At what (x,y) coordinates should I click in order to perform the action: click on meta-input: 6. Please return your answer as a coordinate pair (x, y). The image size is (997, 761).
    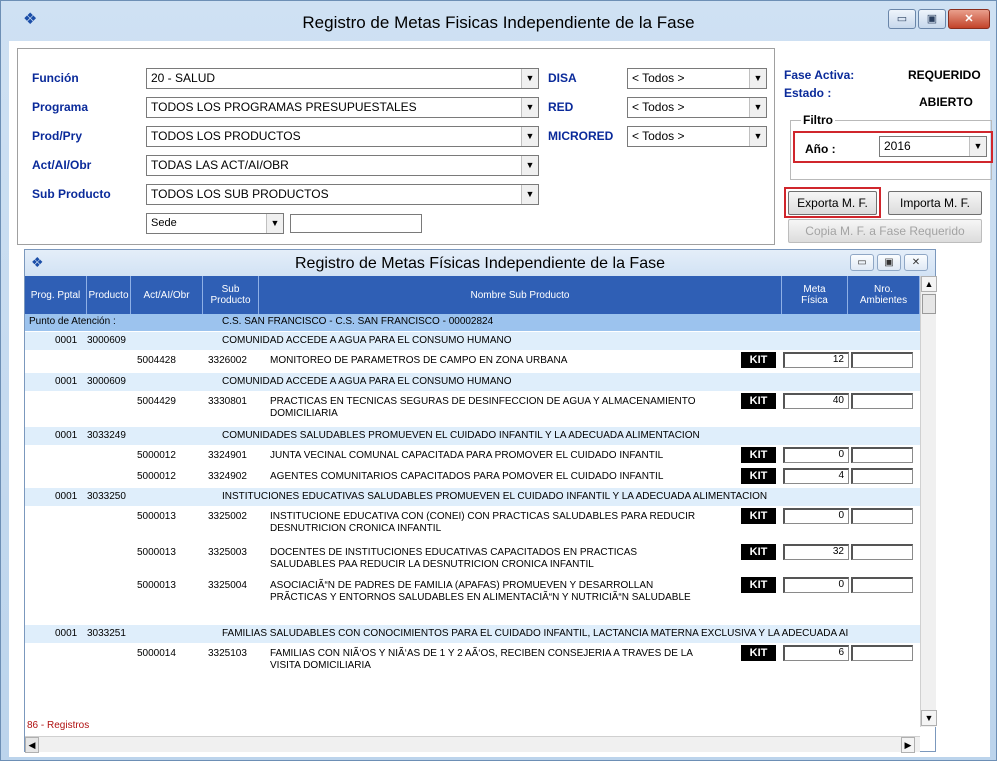
    Looking at the image, I should click on (816, 653).